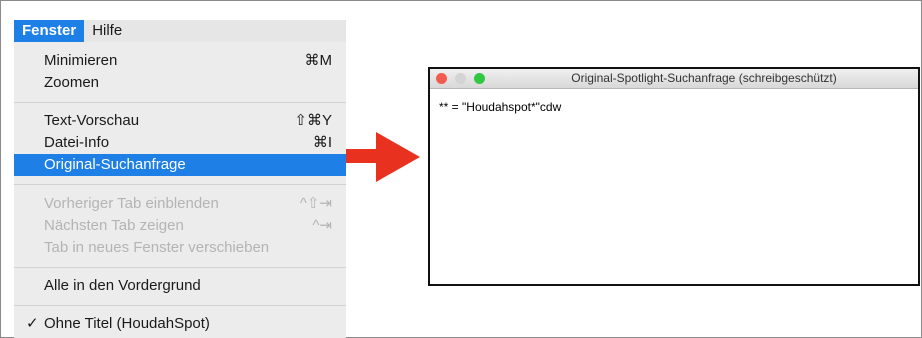 The height and width of the screenshot is (338, 922). I want to click on checkmark-icon: ✓, so click(32, 323).